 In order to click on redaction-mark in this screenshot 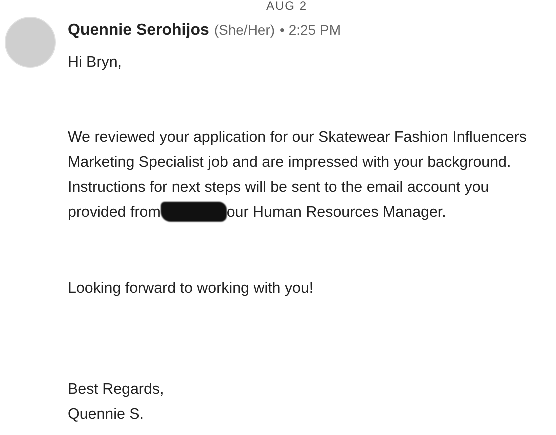, I will do `click(193, 212)`.